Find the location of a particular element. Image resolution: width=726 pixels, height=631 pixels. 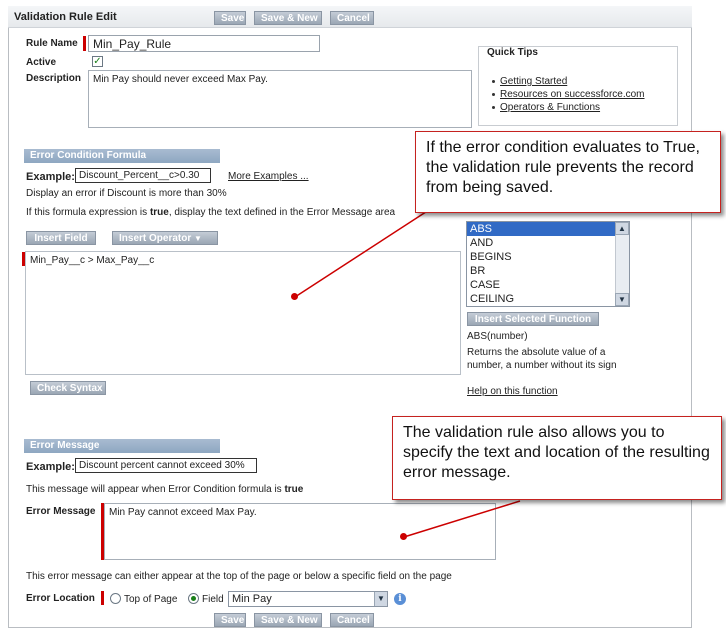

condition-callout-line is located at coordinates (363, 252).